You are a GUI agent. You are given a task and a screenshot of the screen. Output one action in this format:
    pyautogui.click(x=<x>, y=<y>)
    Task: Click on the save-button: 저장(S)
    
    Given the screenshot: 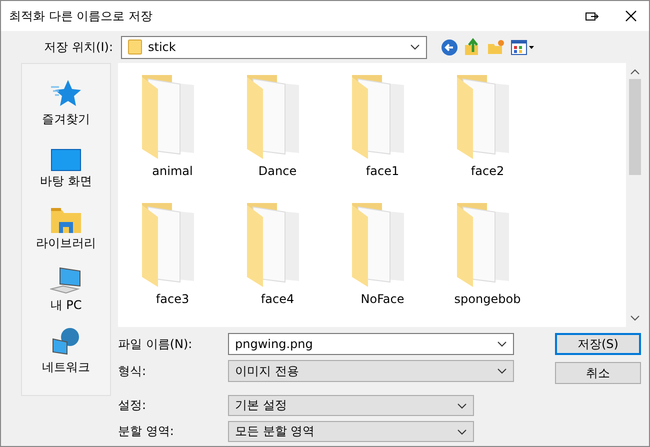 What is the action you would take?
    pyautogui.click(x=598, y=344)
    